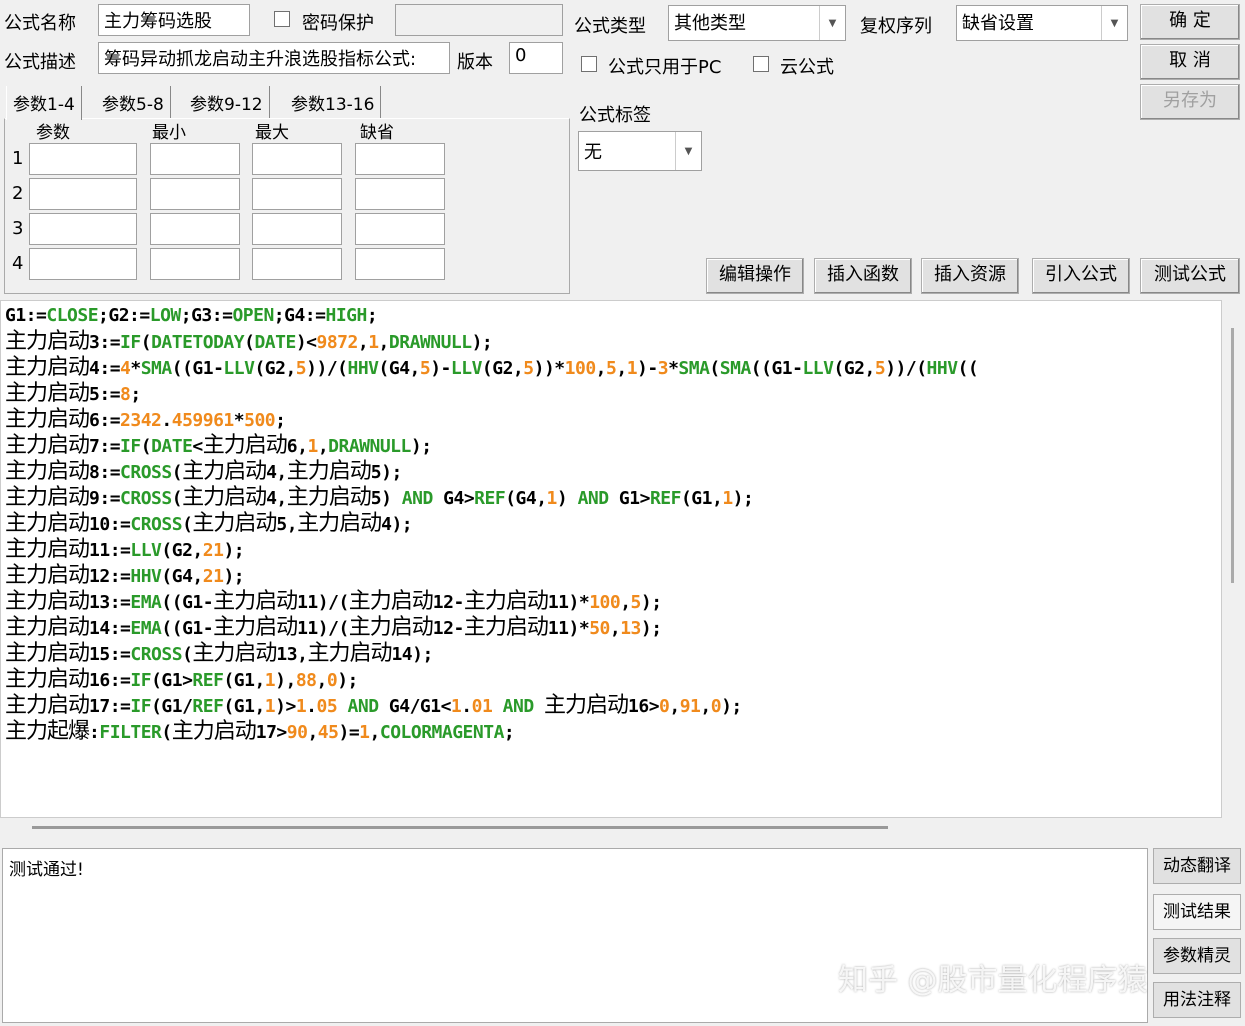 Image resolution: width=1245 pixels, height=1026 pixels. What do you see at coordinates (611, 830) in the screenshot?
I see `horizontal-scrollbar` at bounding box center [611, 830].